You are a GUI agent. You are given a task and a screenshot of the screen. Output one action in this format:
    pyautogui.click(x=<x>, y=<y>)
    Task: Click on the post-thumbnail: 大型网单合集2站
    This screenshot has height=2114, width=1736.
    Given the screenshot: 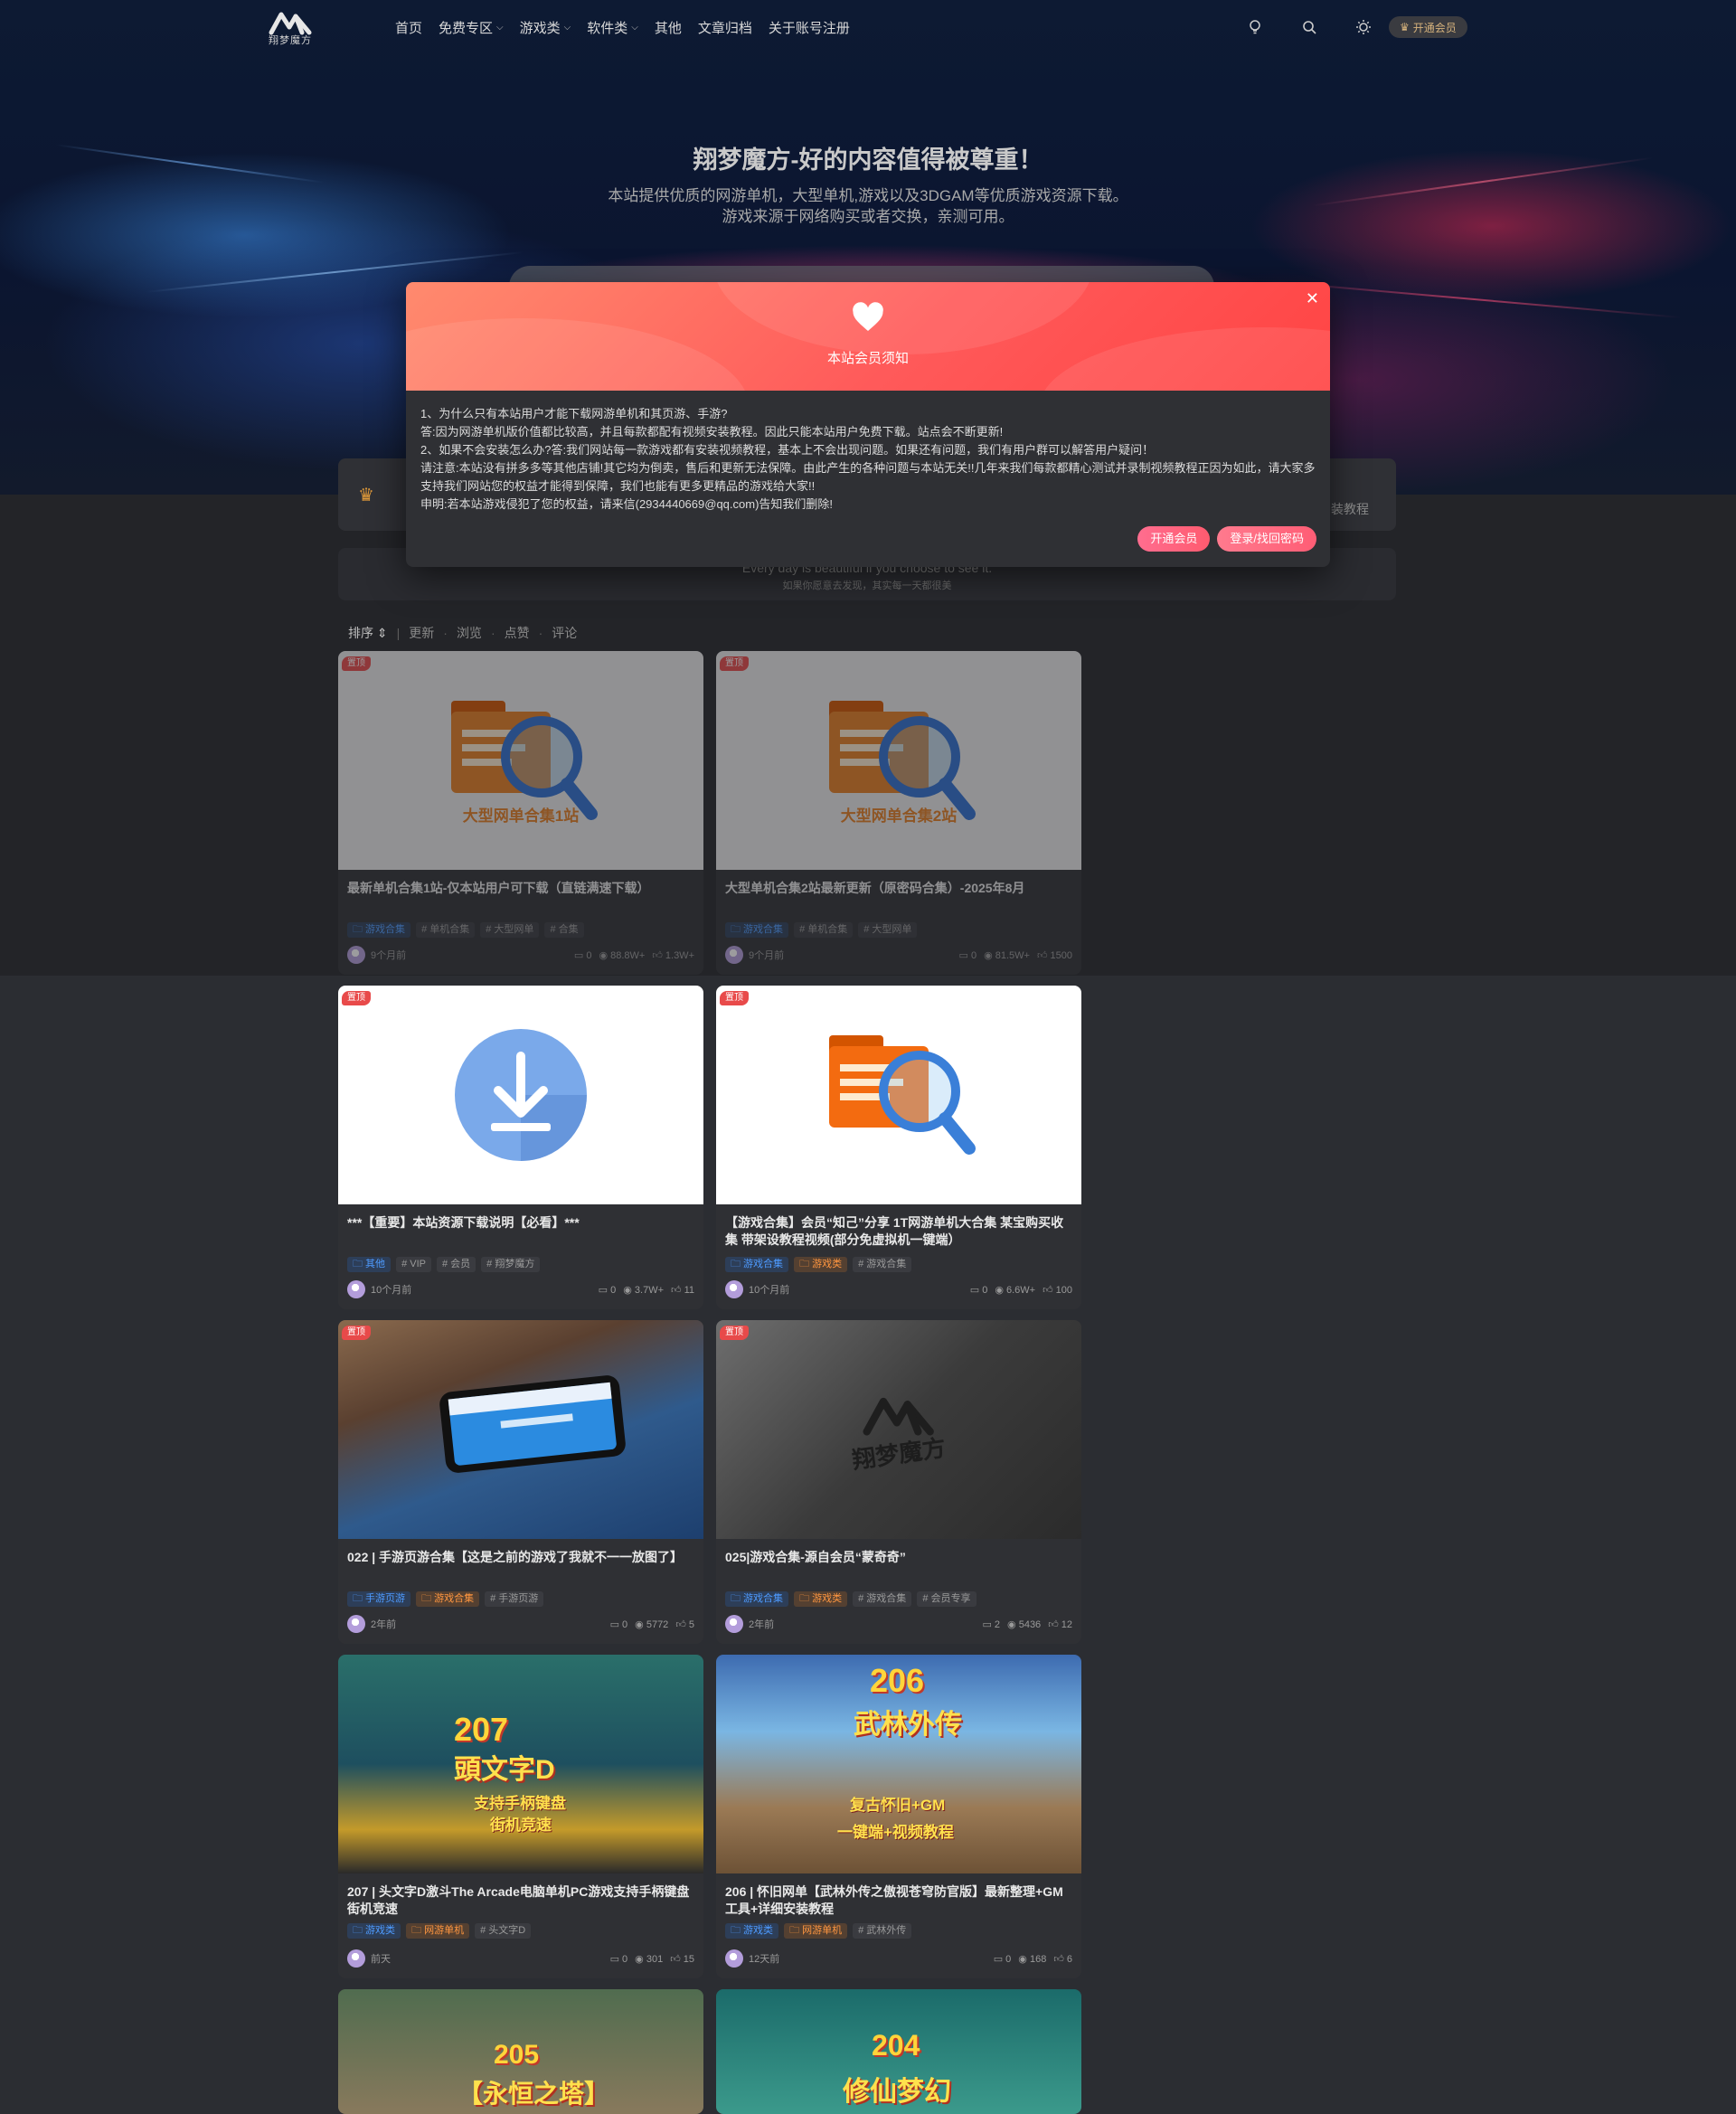 What is the action you would take?
    pyautogui.click(x=899, y=761)
    